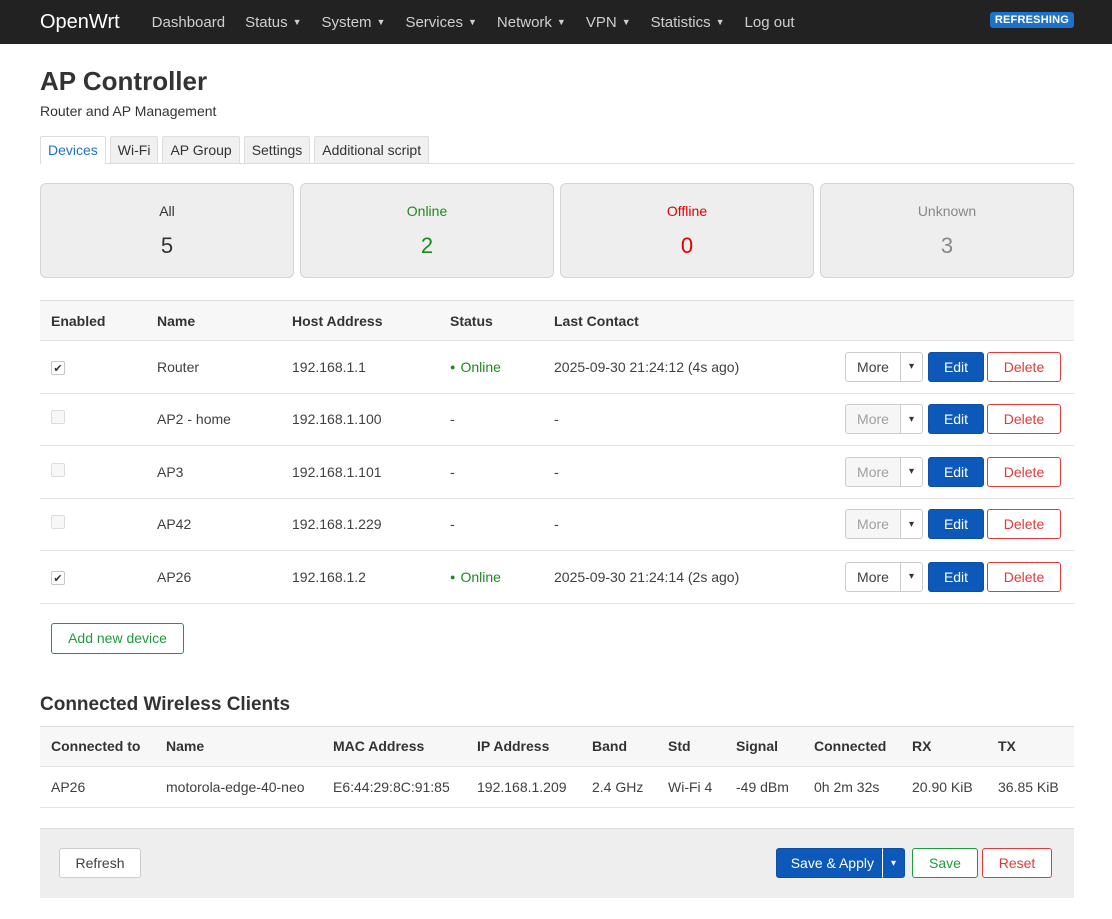  I want to click on header-enabled: Enabled, so click(78, 320).